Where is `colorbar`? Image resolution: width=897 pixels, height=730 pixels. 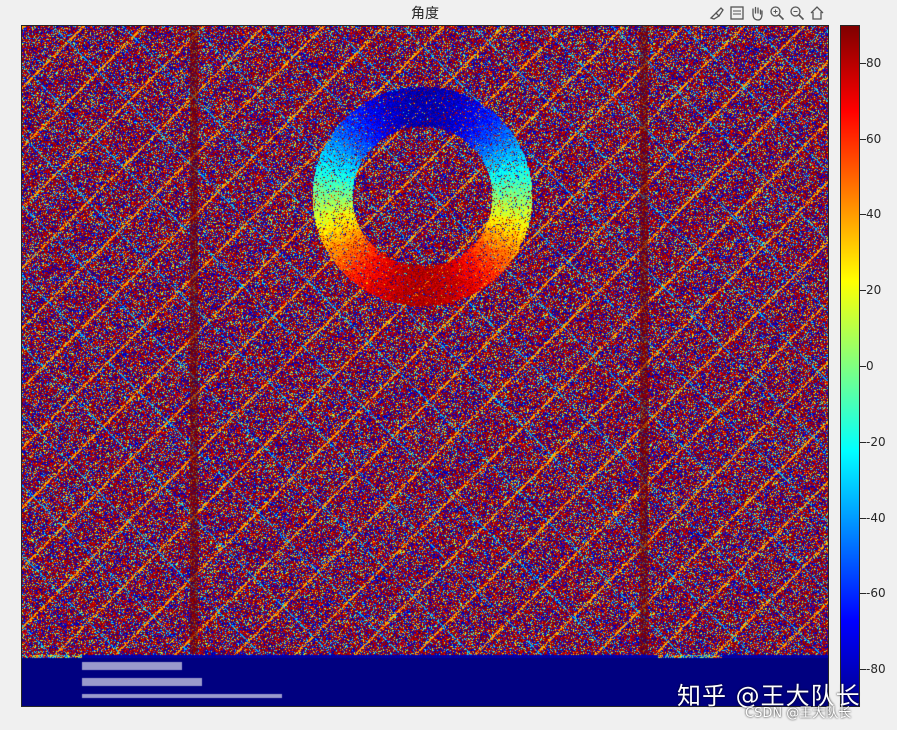
colorbar is located at coordinates (850, 366).